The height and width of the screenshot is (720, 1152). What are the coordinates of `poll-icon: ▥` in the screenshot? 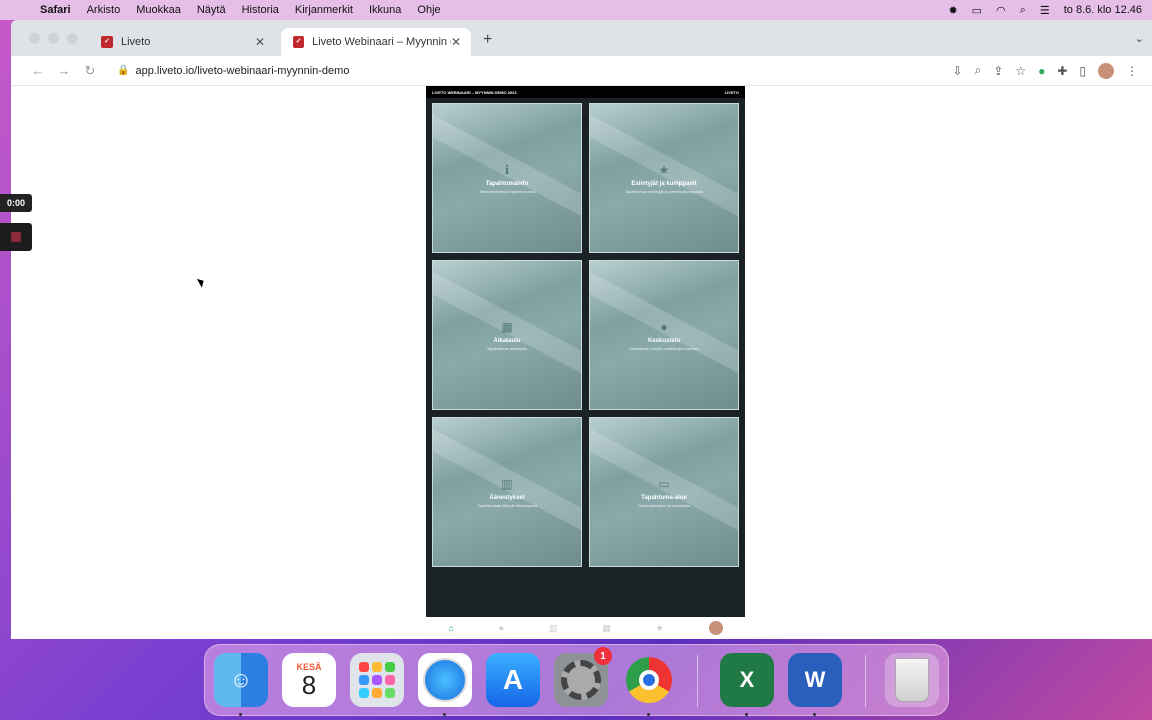 It's located at (507, 483).